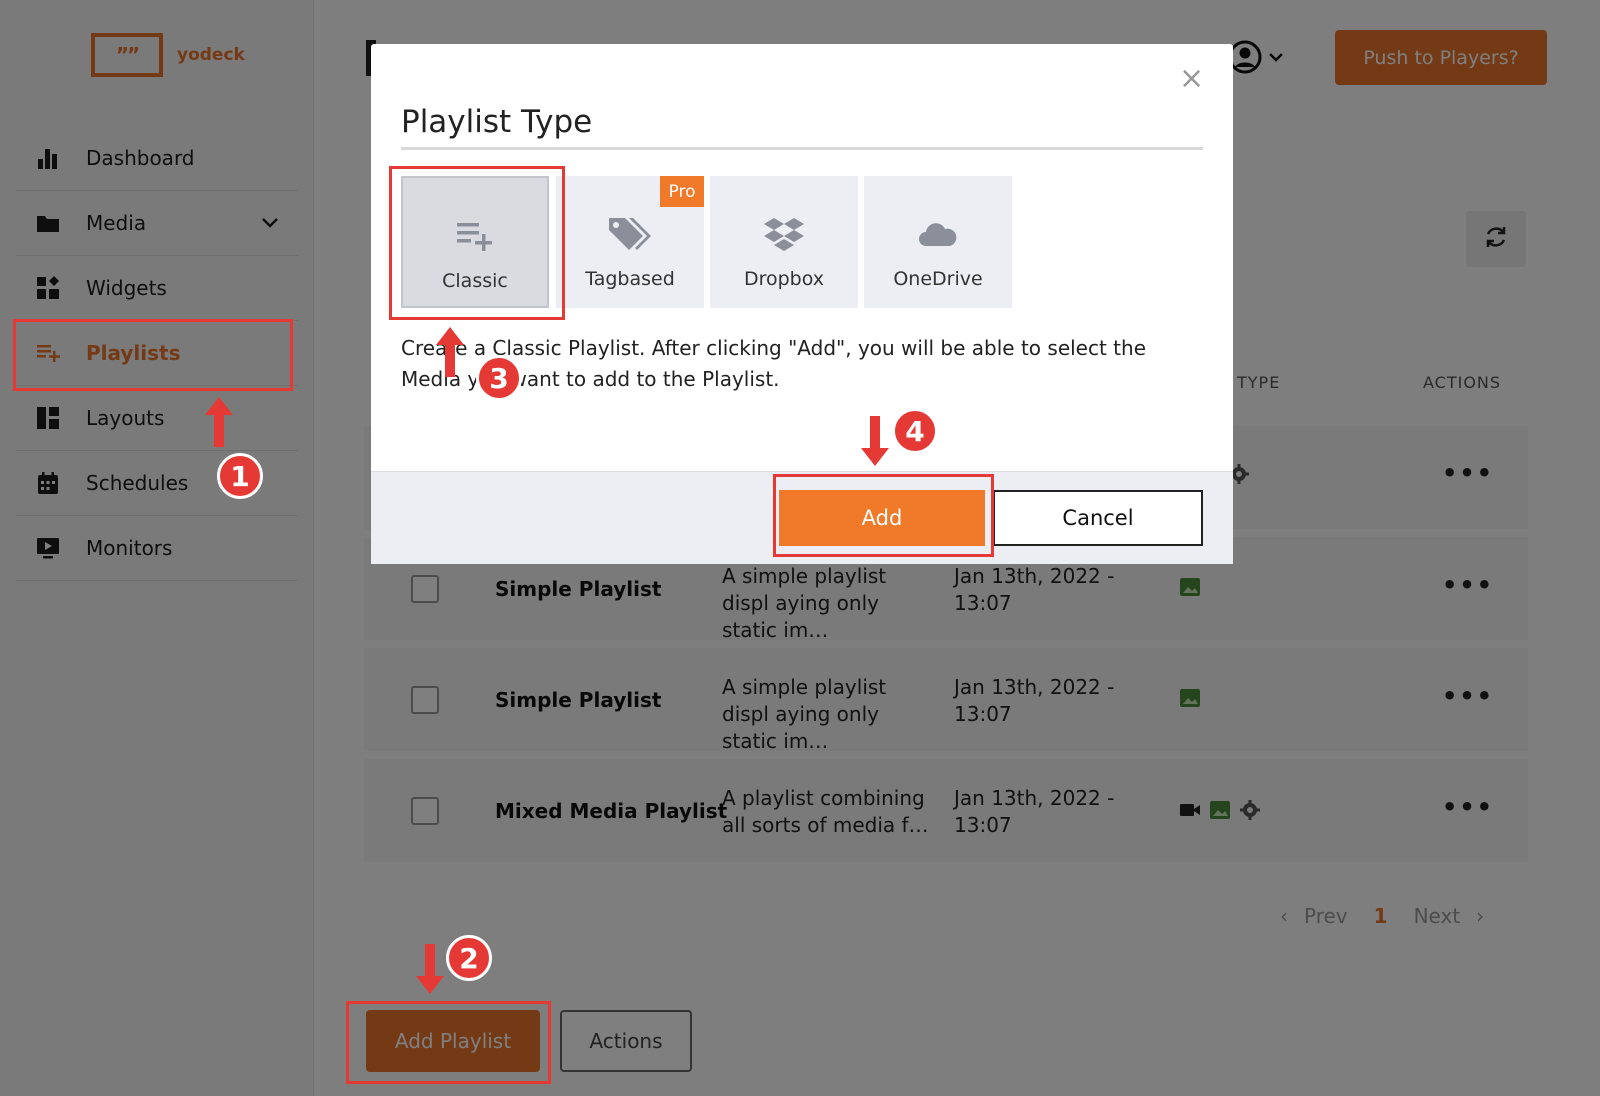 This screenshot has width=1600, height=1096. What do you see at coordinates (882, 518) in the screenshot?
I see `add-button: Add` at bounding box center [882, 518].